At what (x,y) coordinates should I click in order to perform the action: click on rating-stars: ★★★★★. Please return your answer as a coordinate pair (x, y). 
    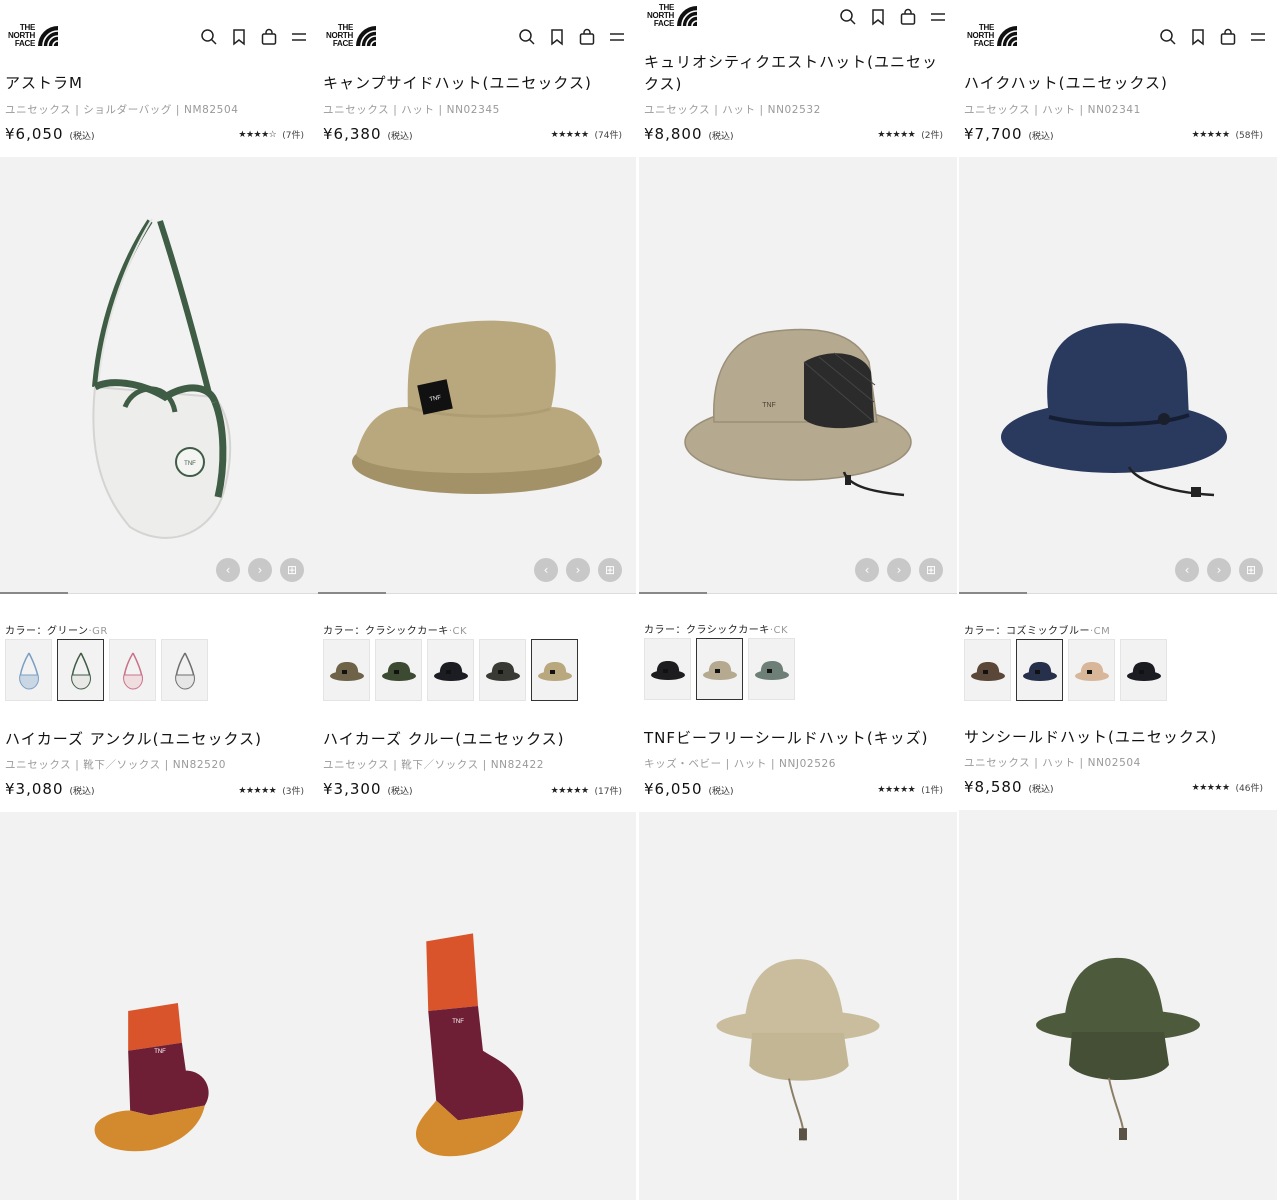
    Looking at the image, I should click on (896, 789).